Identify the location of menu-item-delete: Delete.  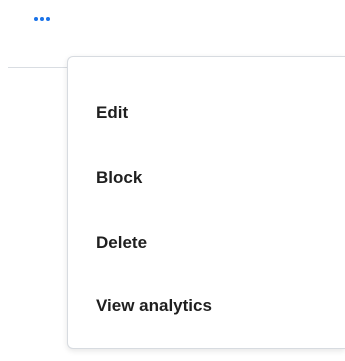
(206, 243).